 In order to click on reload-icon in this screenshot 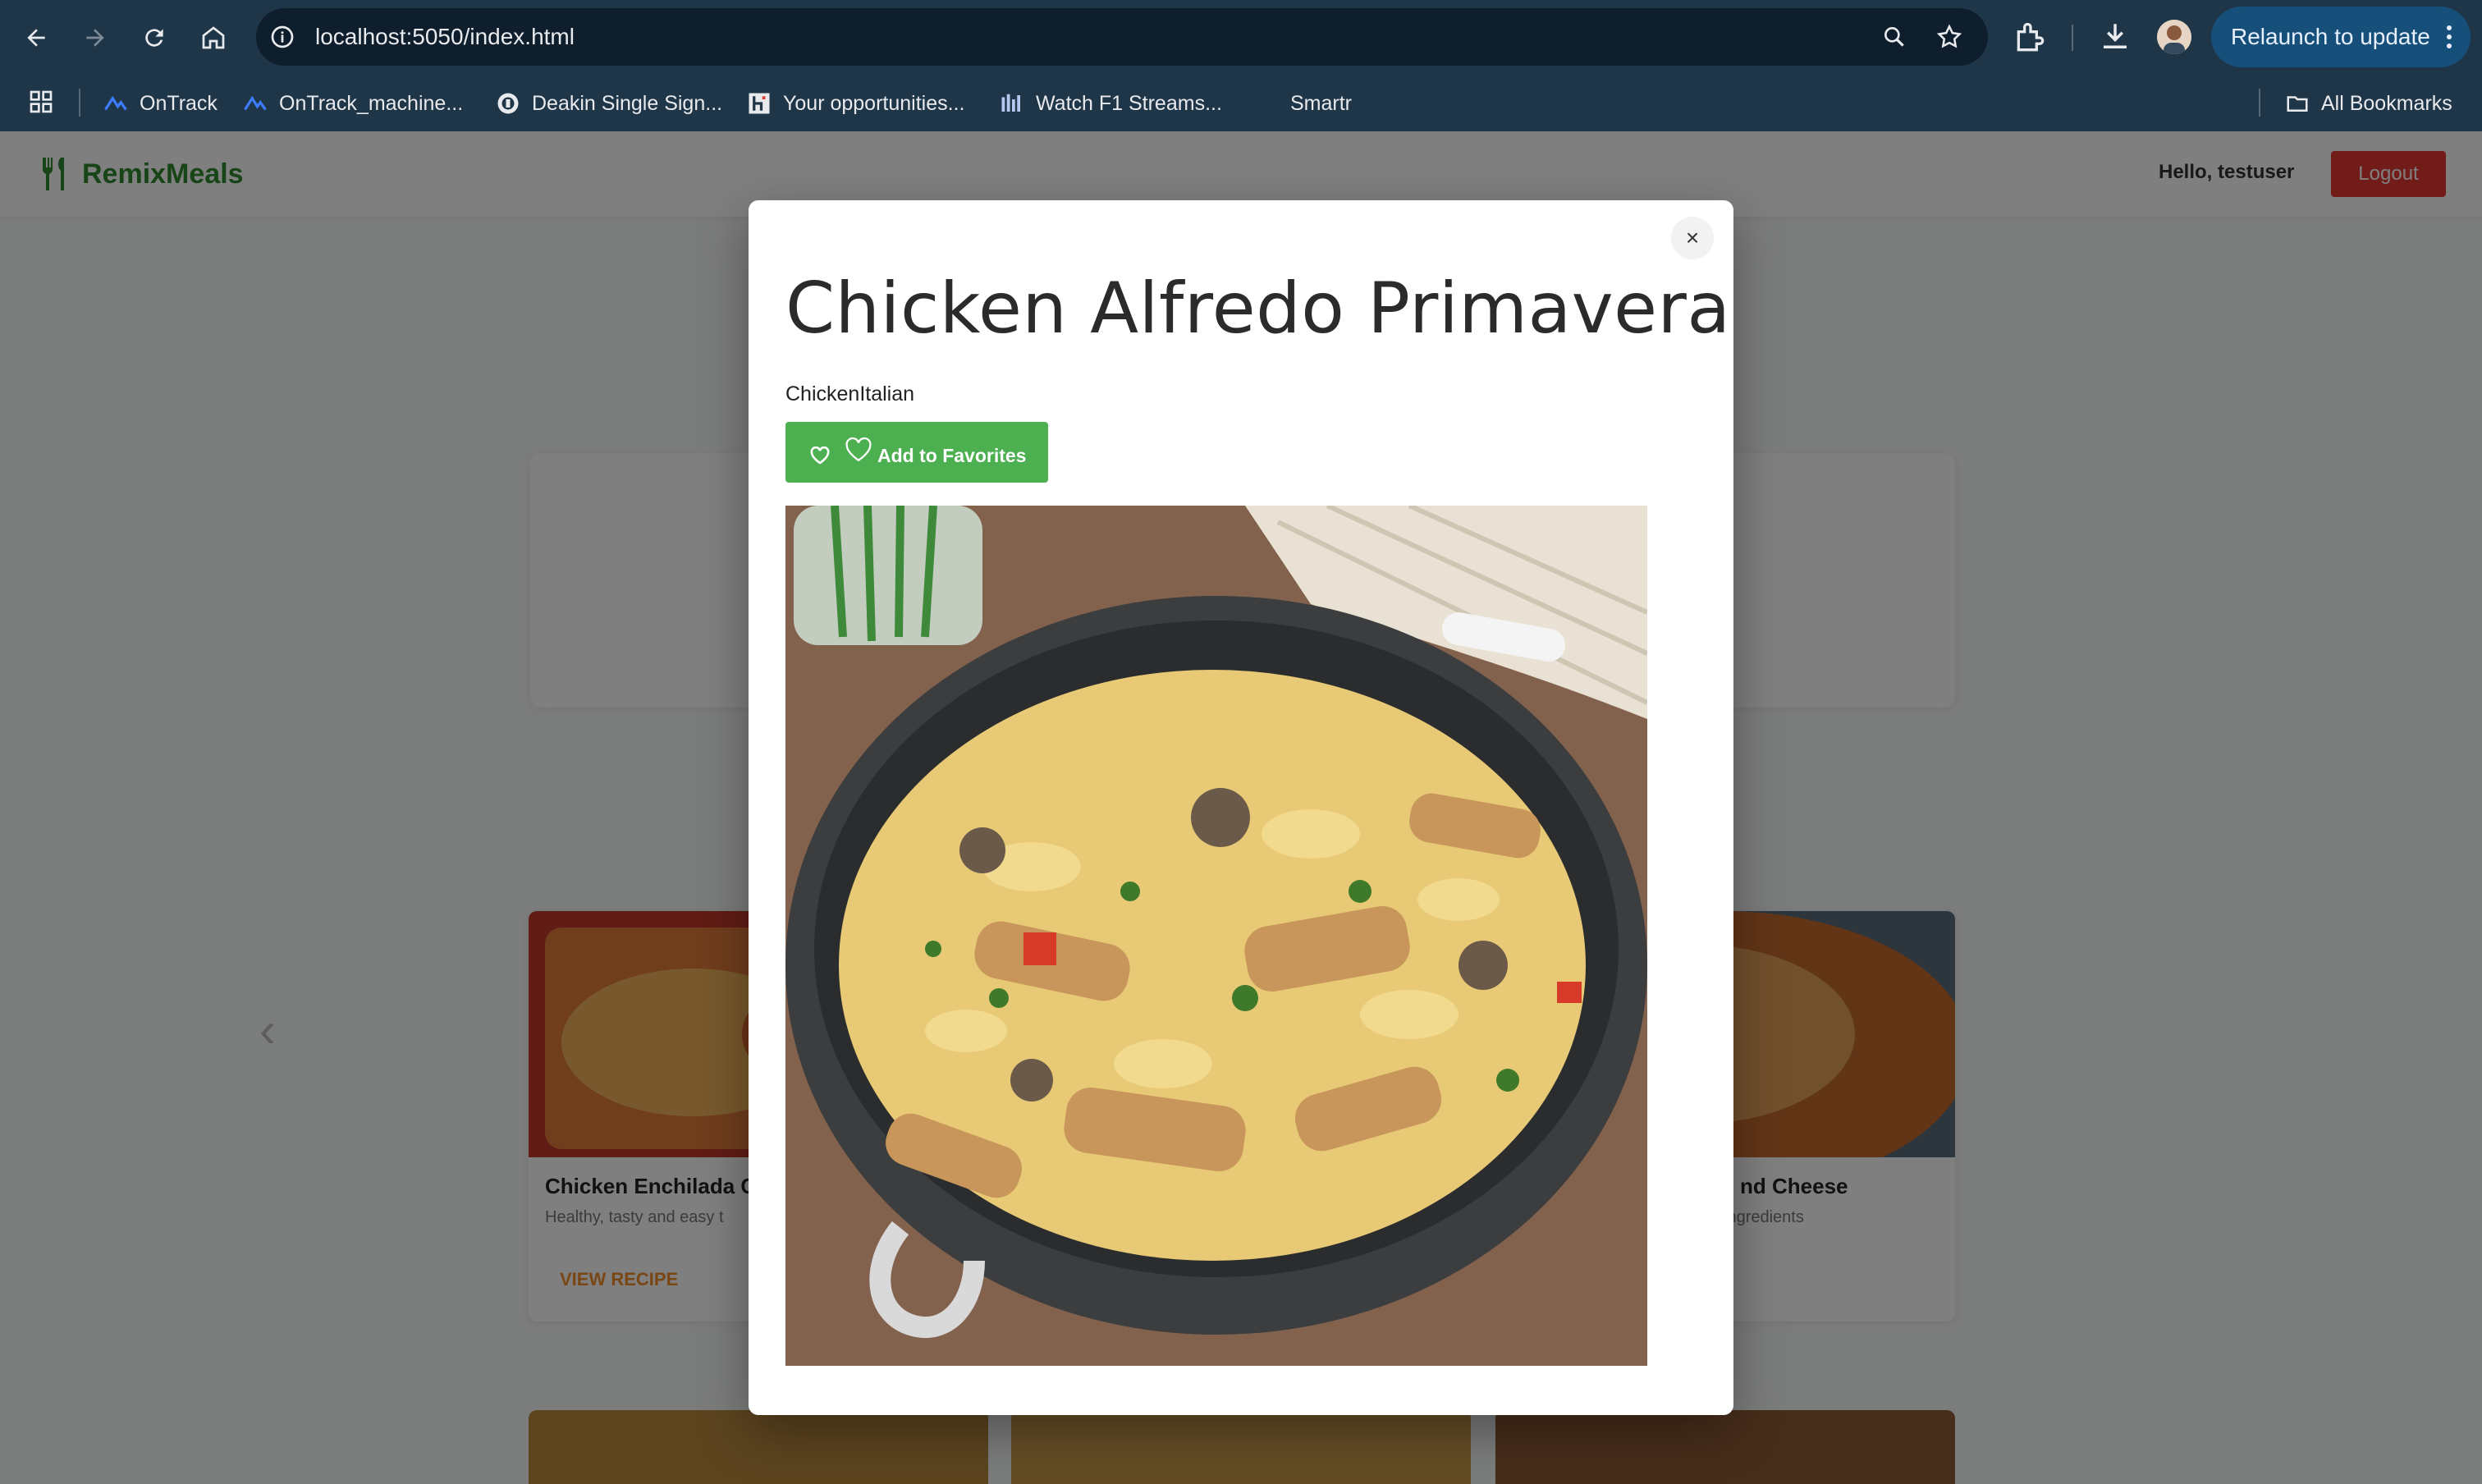, I will do `click(154, 38)`.